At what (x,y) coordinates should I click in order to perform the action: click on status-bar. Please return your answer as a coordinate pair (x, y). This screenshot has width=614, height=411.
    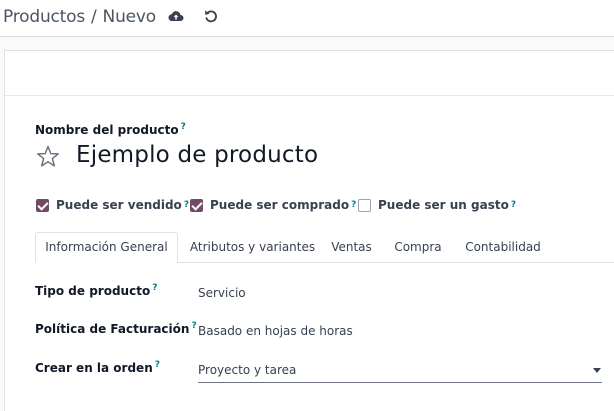
    Looking at the image, I should click on (309, 73).